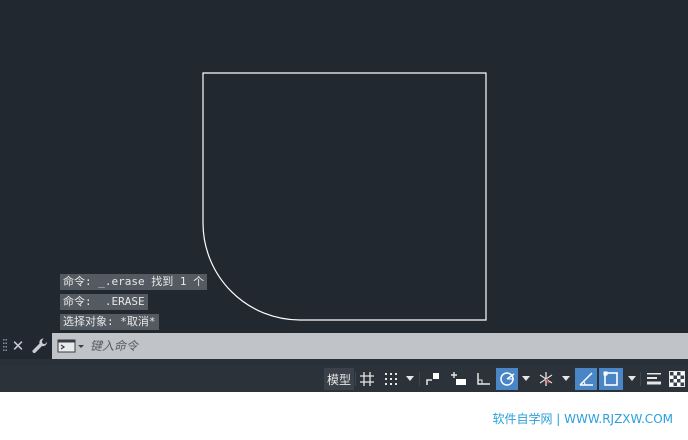 This screenshot has height=440, width=688. What do you see at coordinates (40, 346) in the screenshot?
I see `wrench-icon` at bounding box center [40, 346].